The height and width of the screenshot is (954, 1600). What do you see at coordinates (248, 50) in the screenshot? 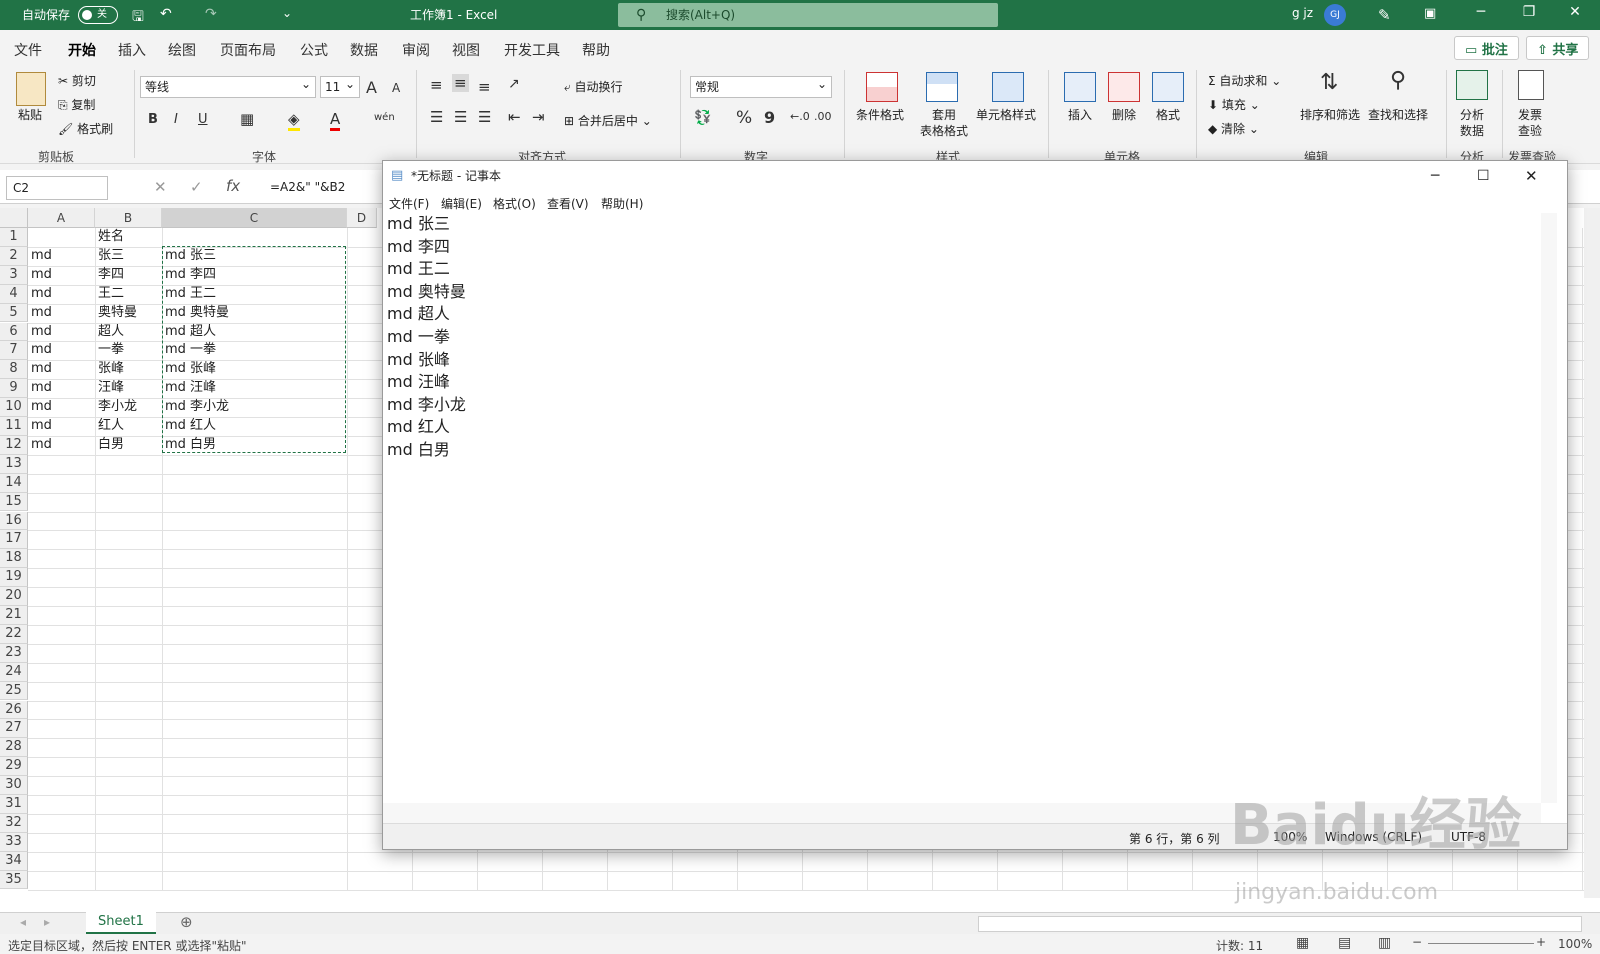
I see `tab-page-layout: 页面布局` at bounding box center [248, 50].